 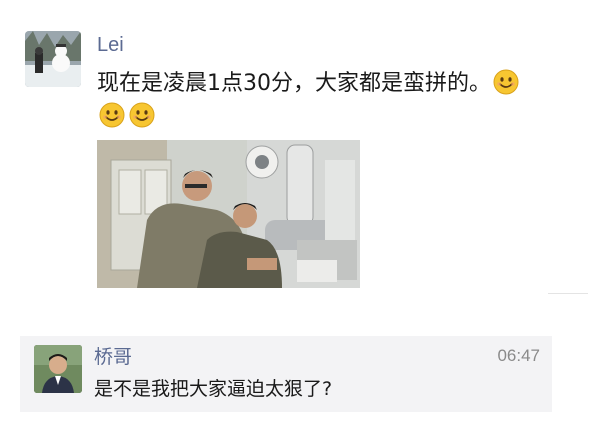 I want to click on comment-avatar-photo, so click(x=58, y=369).